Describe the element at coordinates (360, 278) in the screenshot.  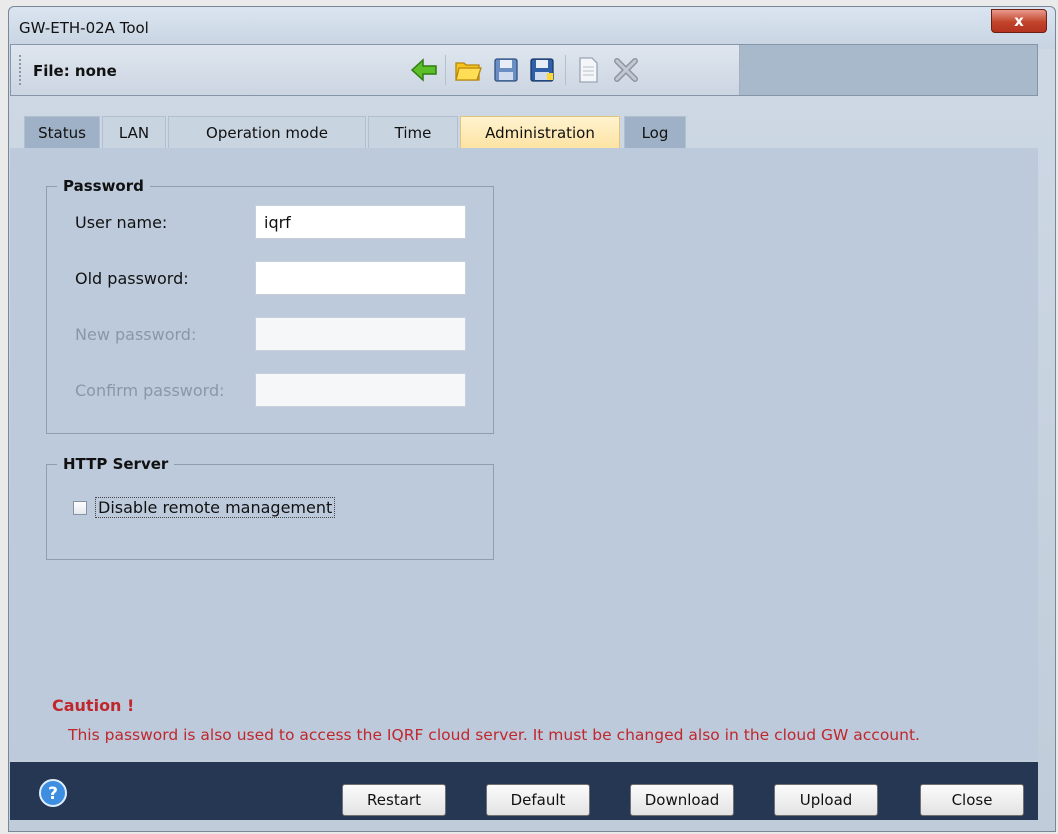
I see `old-password-input` at that location.